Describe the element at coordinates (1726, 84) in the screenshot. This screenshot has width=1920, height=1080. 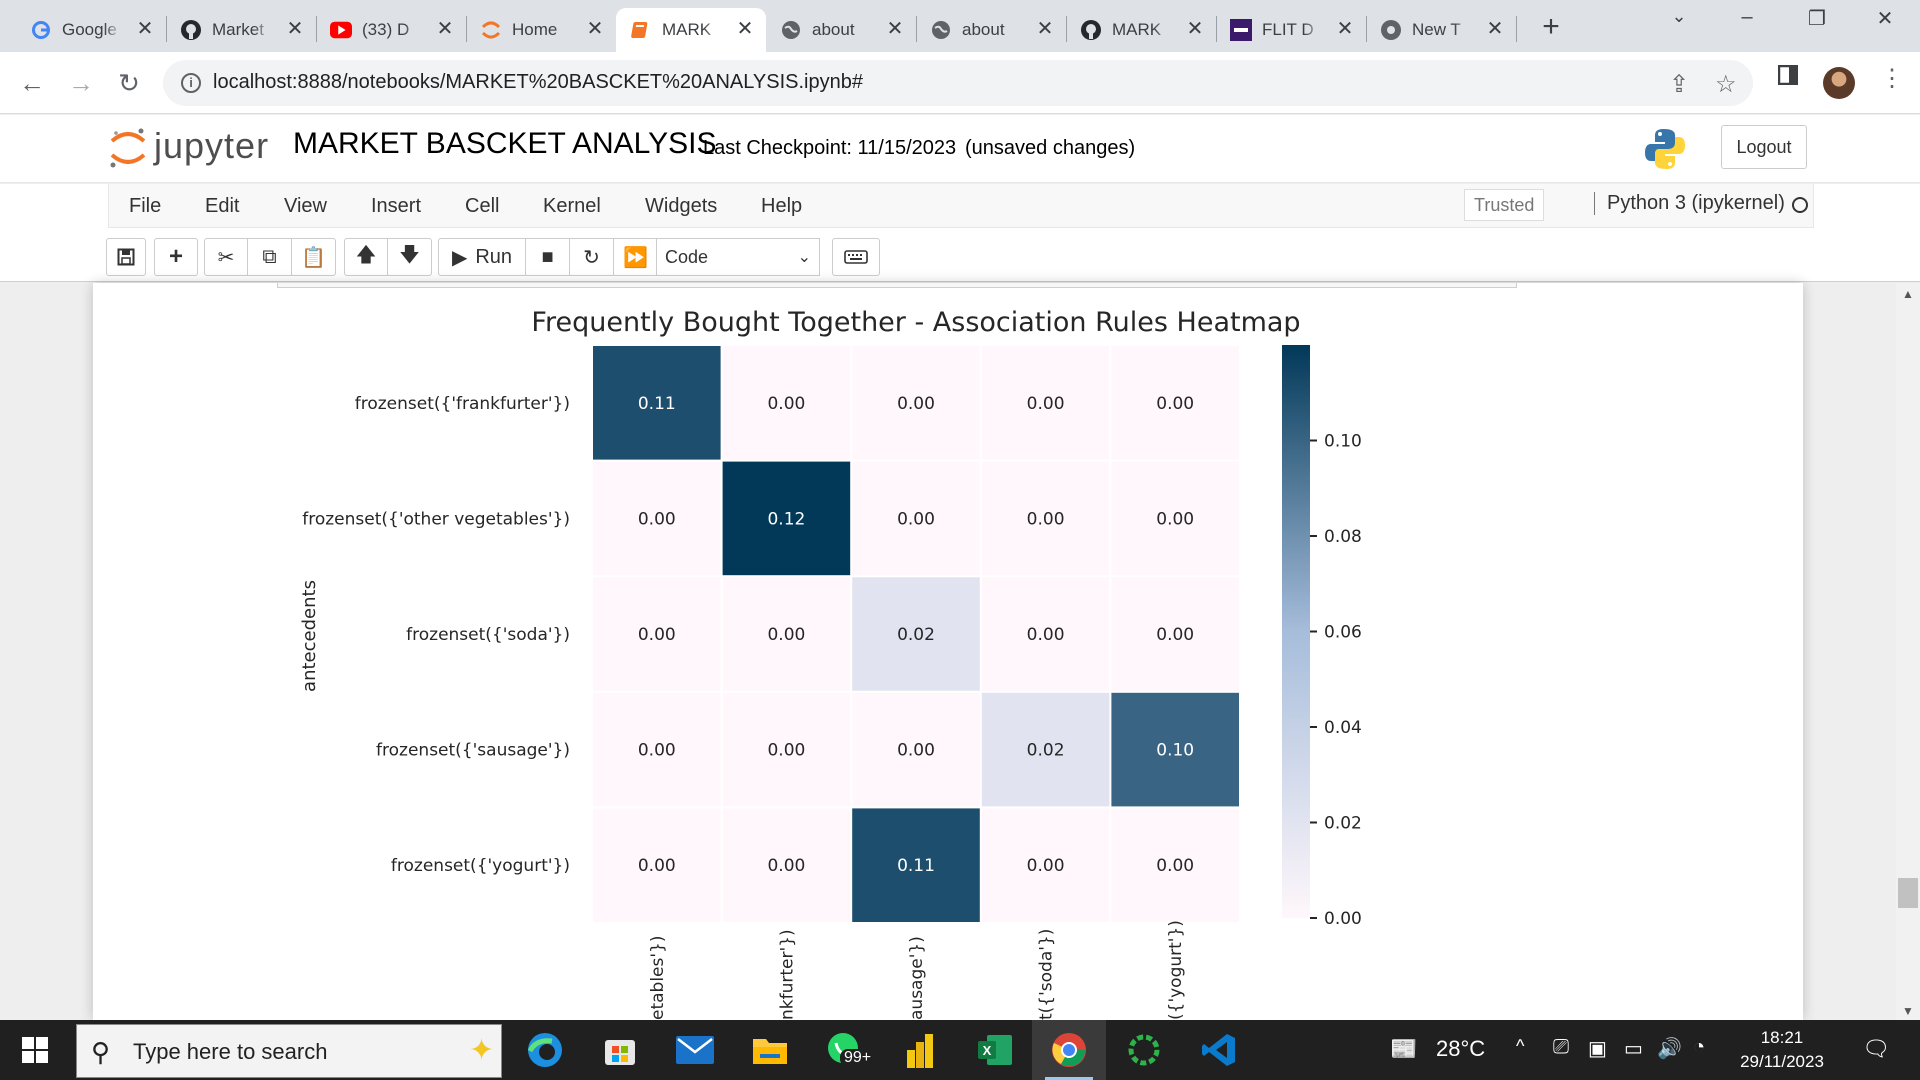
I see `bookmark-star-icon: ☆` at that location.